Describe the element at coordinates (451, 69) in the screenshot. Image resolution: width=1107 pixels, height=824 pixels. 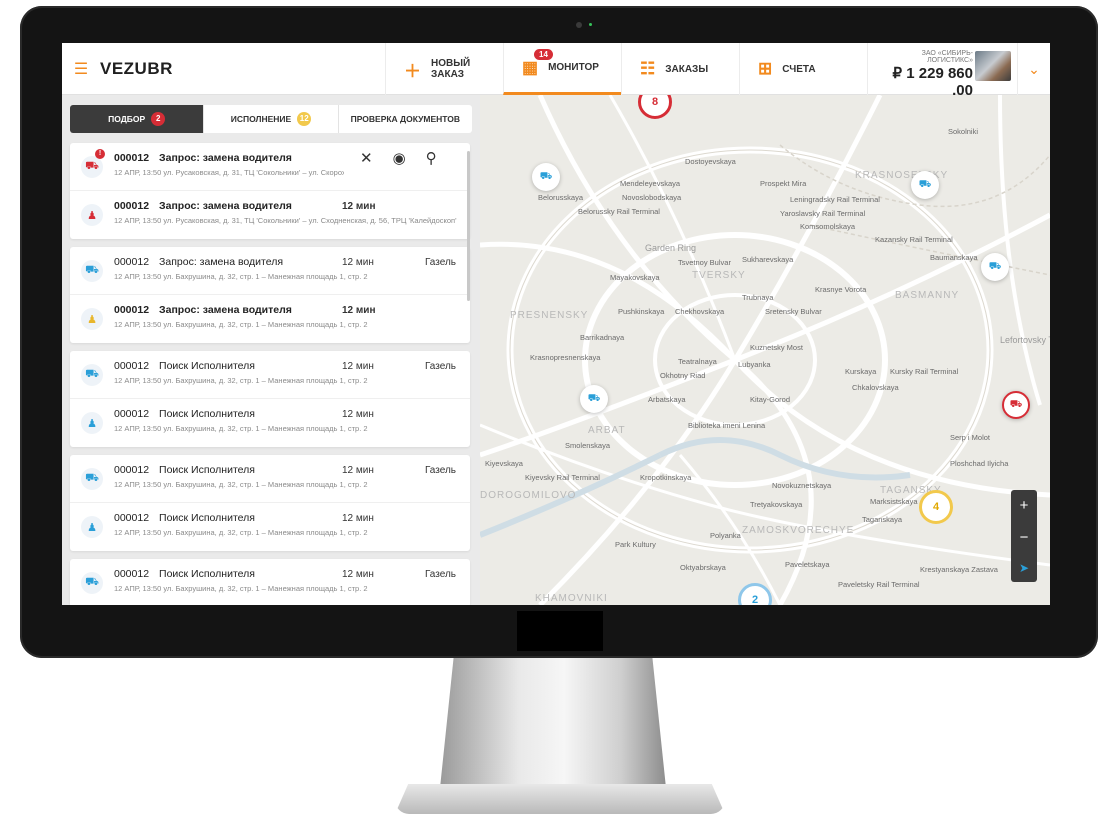
I see `nav-new-order-label: НОВЫЙ ЗАКАЗ` at that location.